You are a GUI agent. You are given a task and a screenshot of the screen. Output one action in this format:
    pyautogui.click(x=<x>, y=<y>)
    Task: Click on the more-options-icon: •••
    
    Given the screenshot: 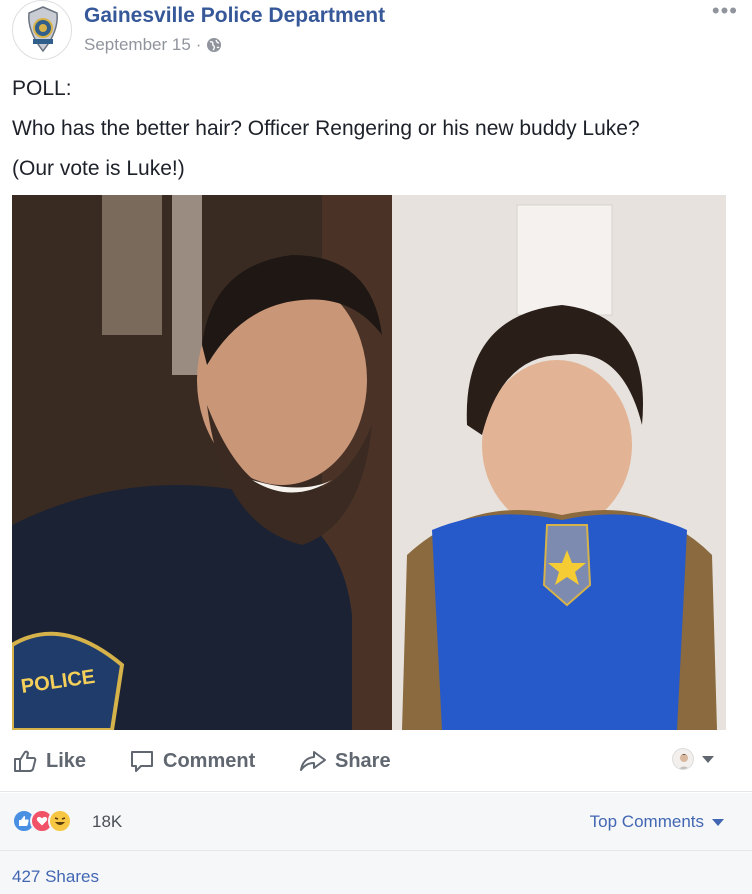 What is the action you would take?
    pyautogui.click(x=725, y=11)
    